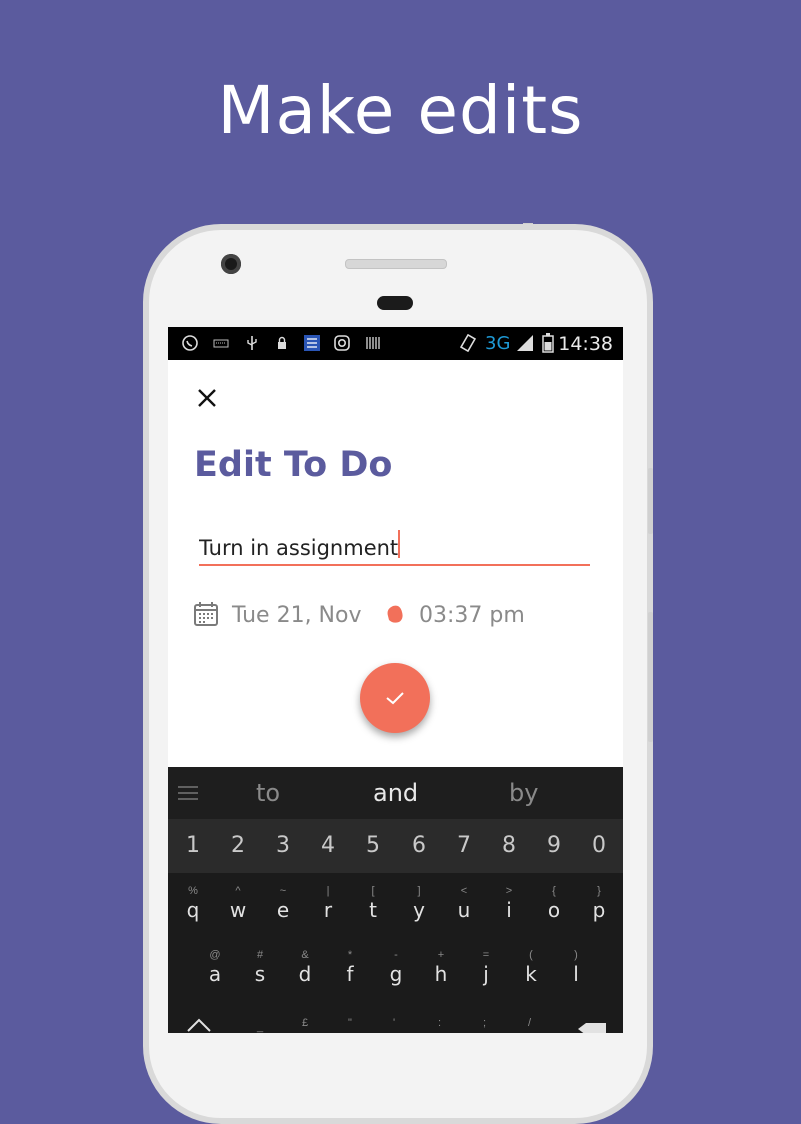 The height and width of the screenshot is (1124, 801). What do you see at coordinates (554, 845) in the screenshot?
I see `key-9: 9` at bounding box center [554, 845].